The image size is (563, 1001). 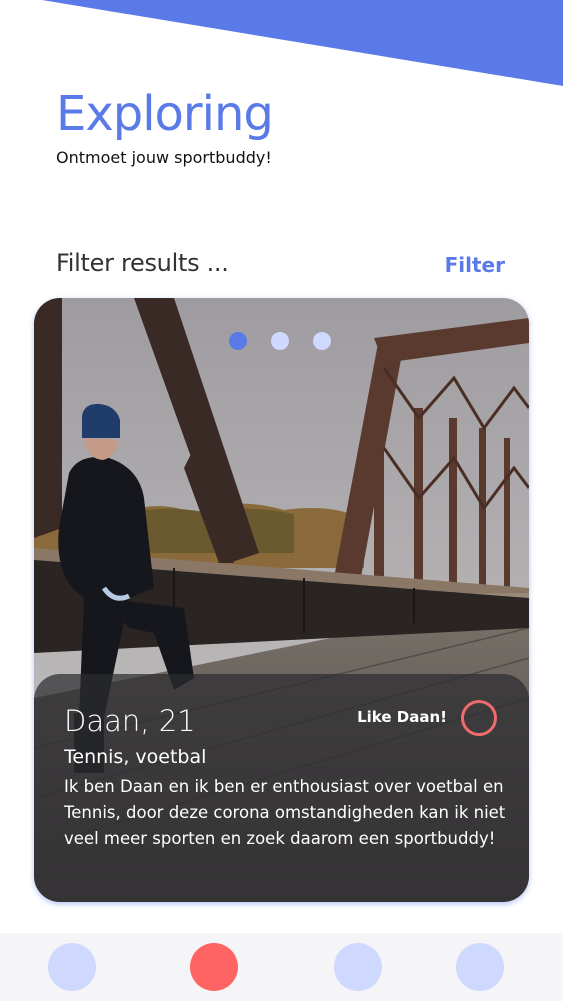 I want to click on header-accent-shape, so click(x=302, y=43).